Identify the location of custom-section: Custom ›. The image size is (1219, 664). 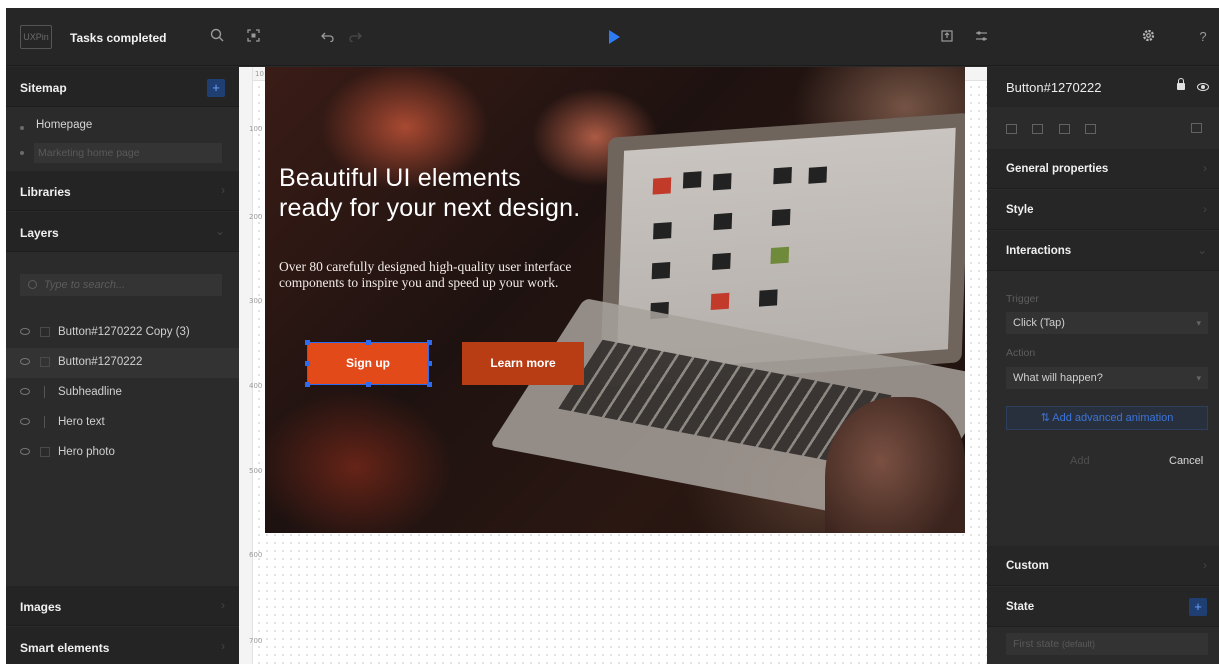
(1103, 566).